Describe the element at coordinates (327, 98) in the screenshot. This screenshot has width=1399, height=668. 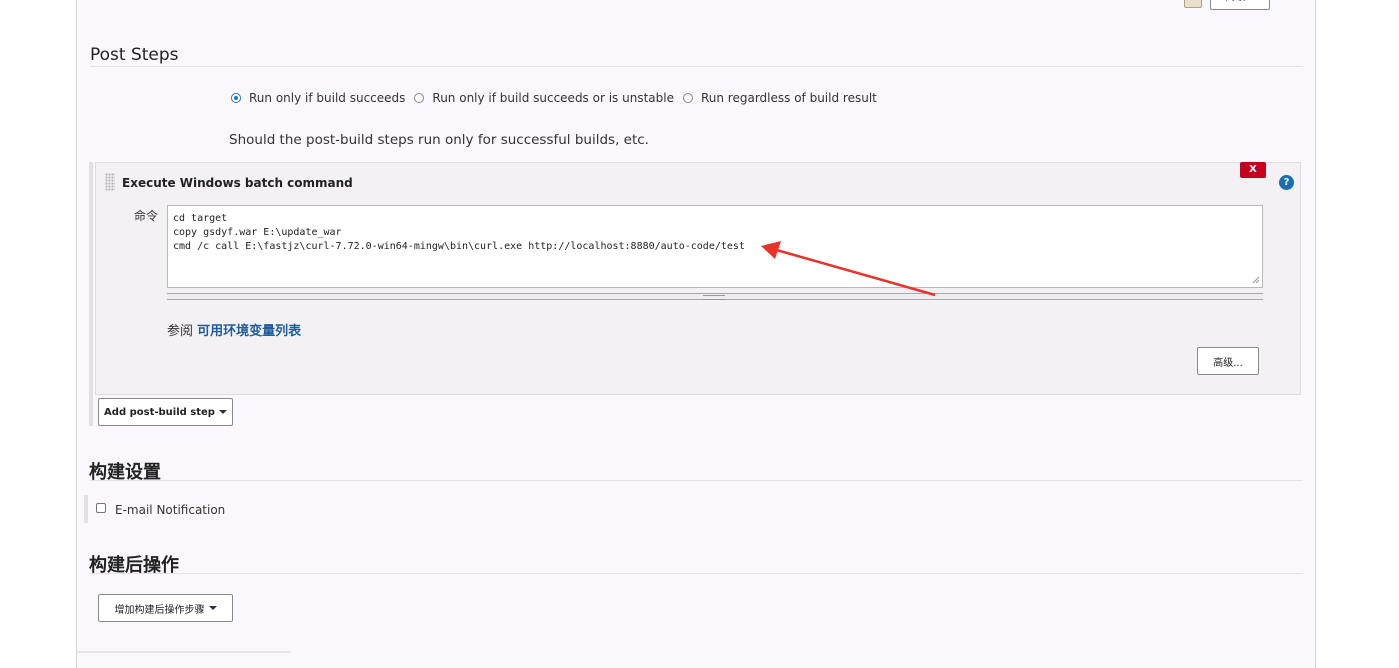
I see `radio-label-succeeds: Run only if build succeeds` at that location.